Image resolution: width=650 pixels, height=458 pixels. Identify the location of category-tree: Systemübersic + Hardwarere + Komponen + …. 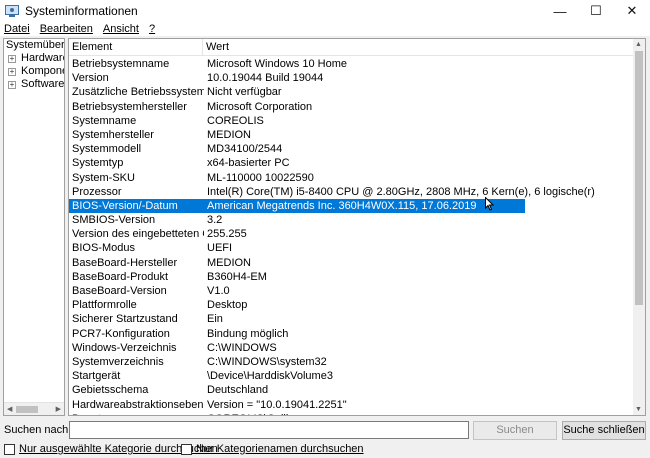
(34, 227).